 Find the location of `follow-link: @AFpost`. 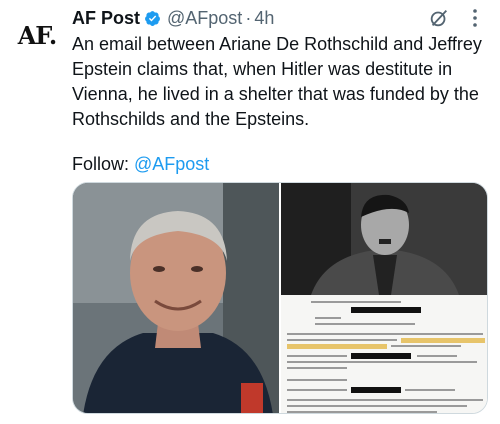

follow-link: @AFpost is located at coordinates (171, 164).